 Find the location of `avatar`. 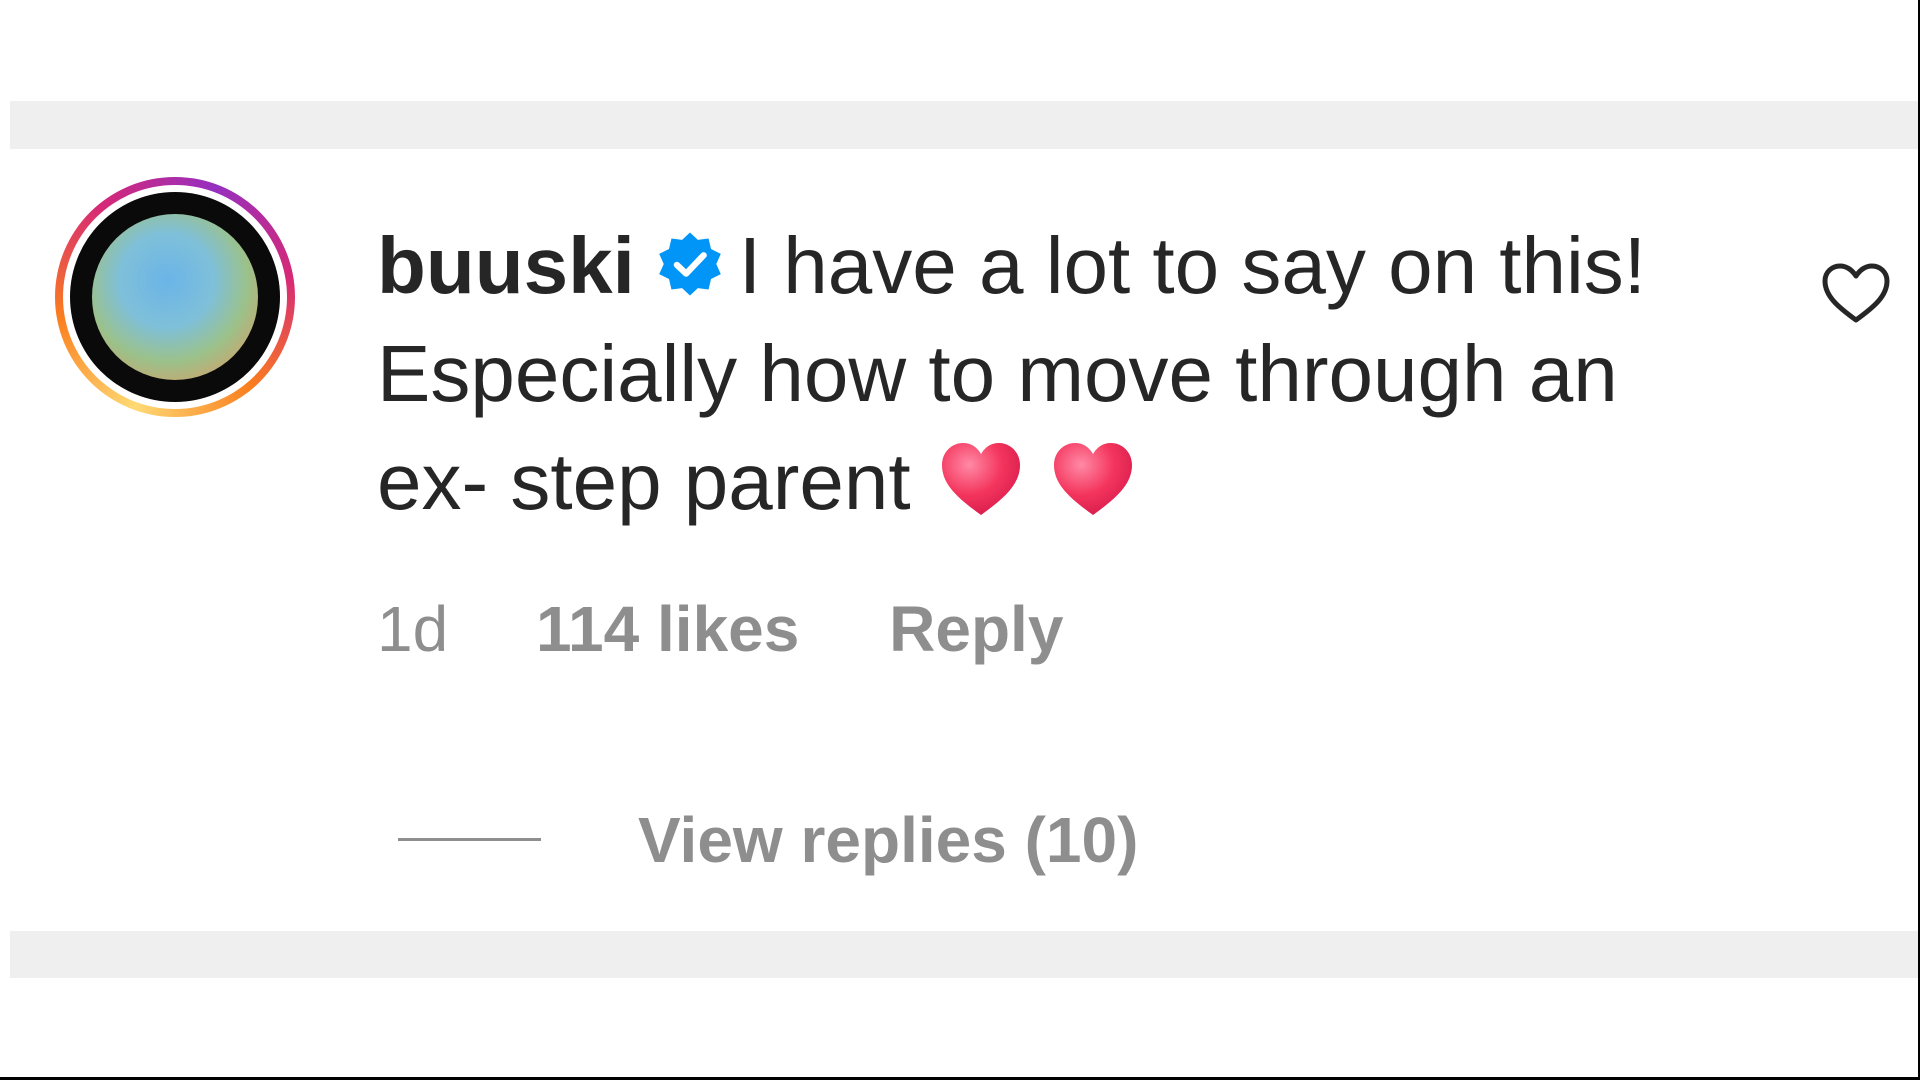

avatar is located at coordinates (175, 297).